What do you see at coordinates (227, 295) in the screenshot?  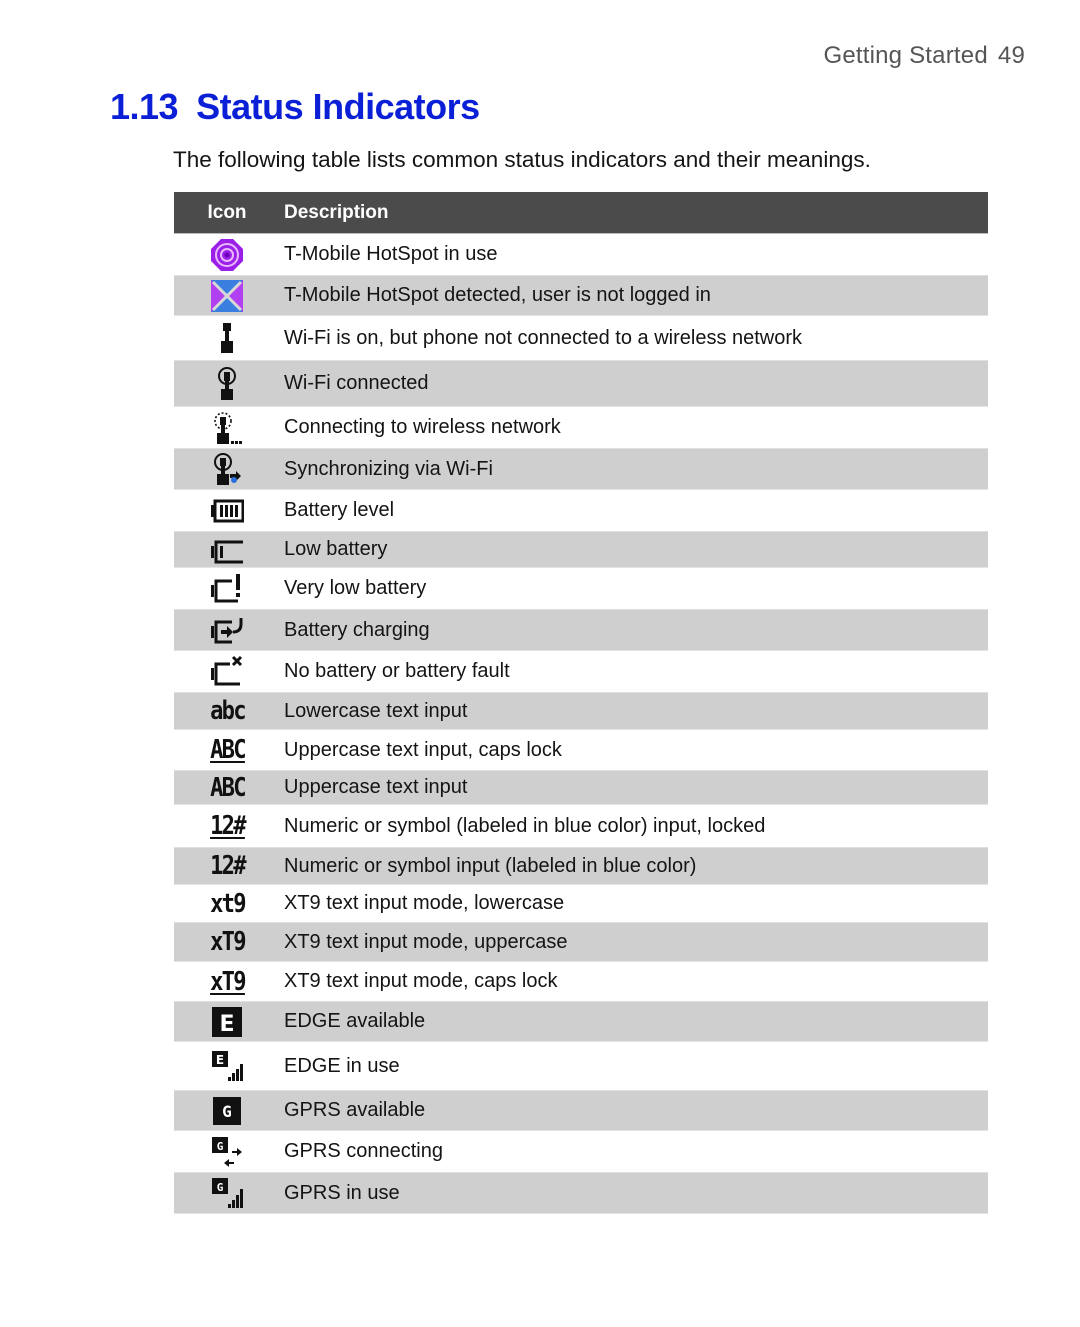 I see `tmobile-hotspot-not-logged-in-icon` at bounding box center [227, 295].